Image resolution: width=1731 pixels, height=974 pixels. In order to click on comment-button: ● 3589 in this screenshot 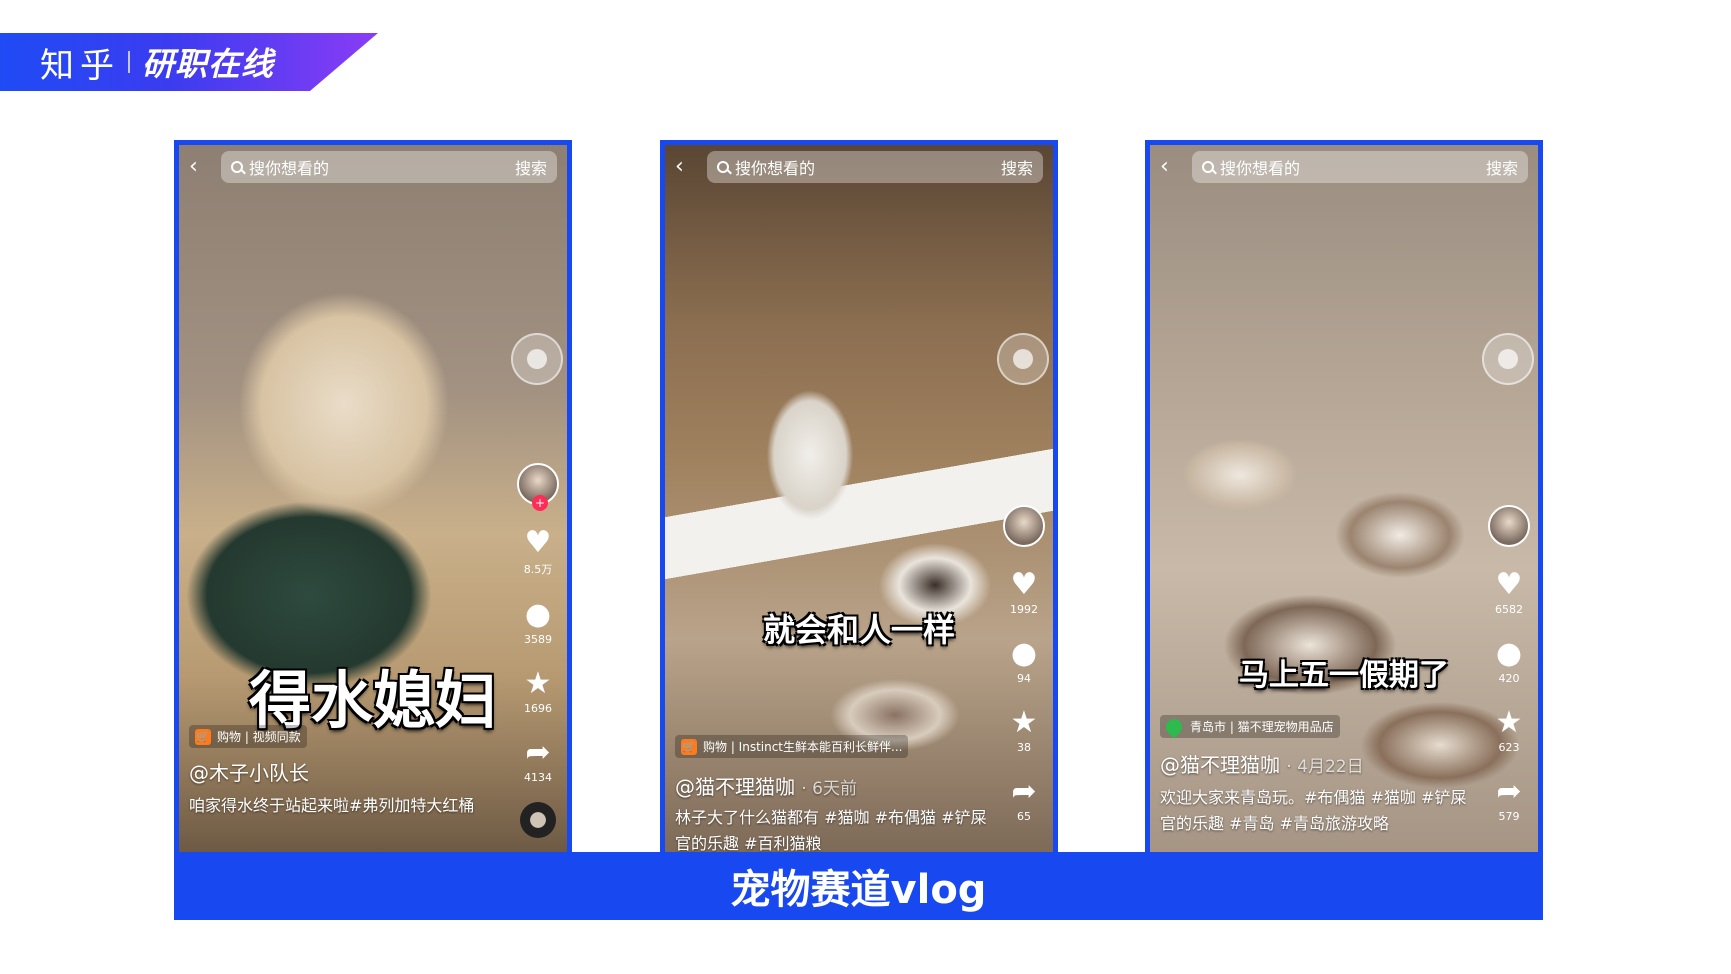, I will do `click(538, 622)`.